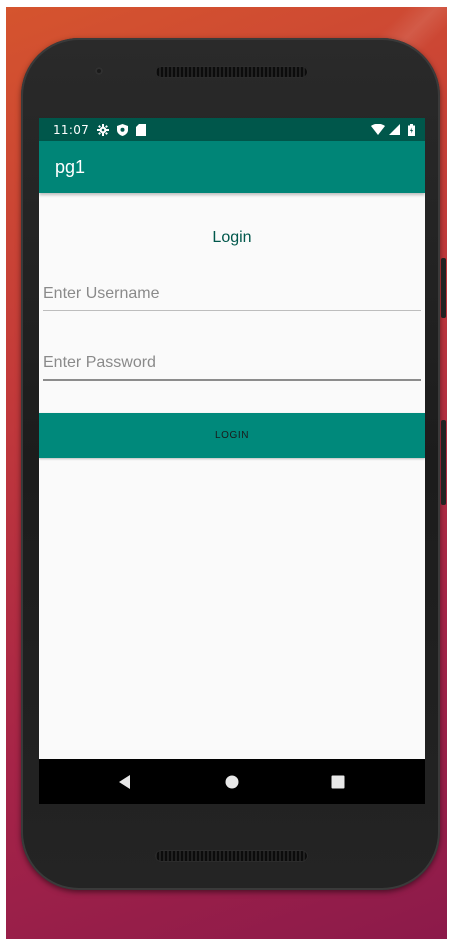 This screenshot has width=453, height=939. Describe the element at coordinates (231, 72) in the screenshot. I see `earpiece-speaker` at that location.